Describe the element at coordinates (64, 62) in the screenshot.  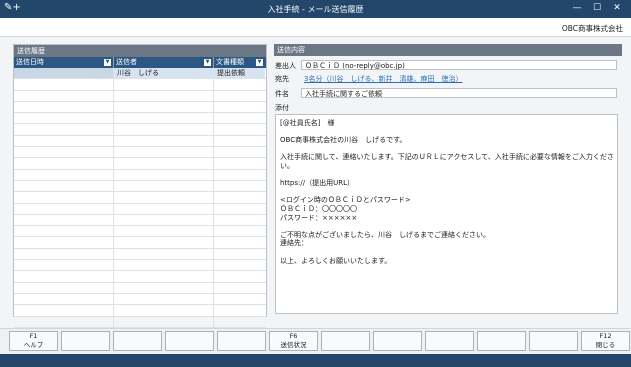
I see `column-header-sent-datetime: 送信日時 ▼` at that location.